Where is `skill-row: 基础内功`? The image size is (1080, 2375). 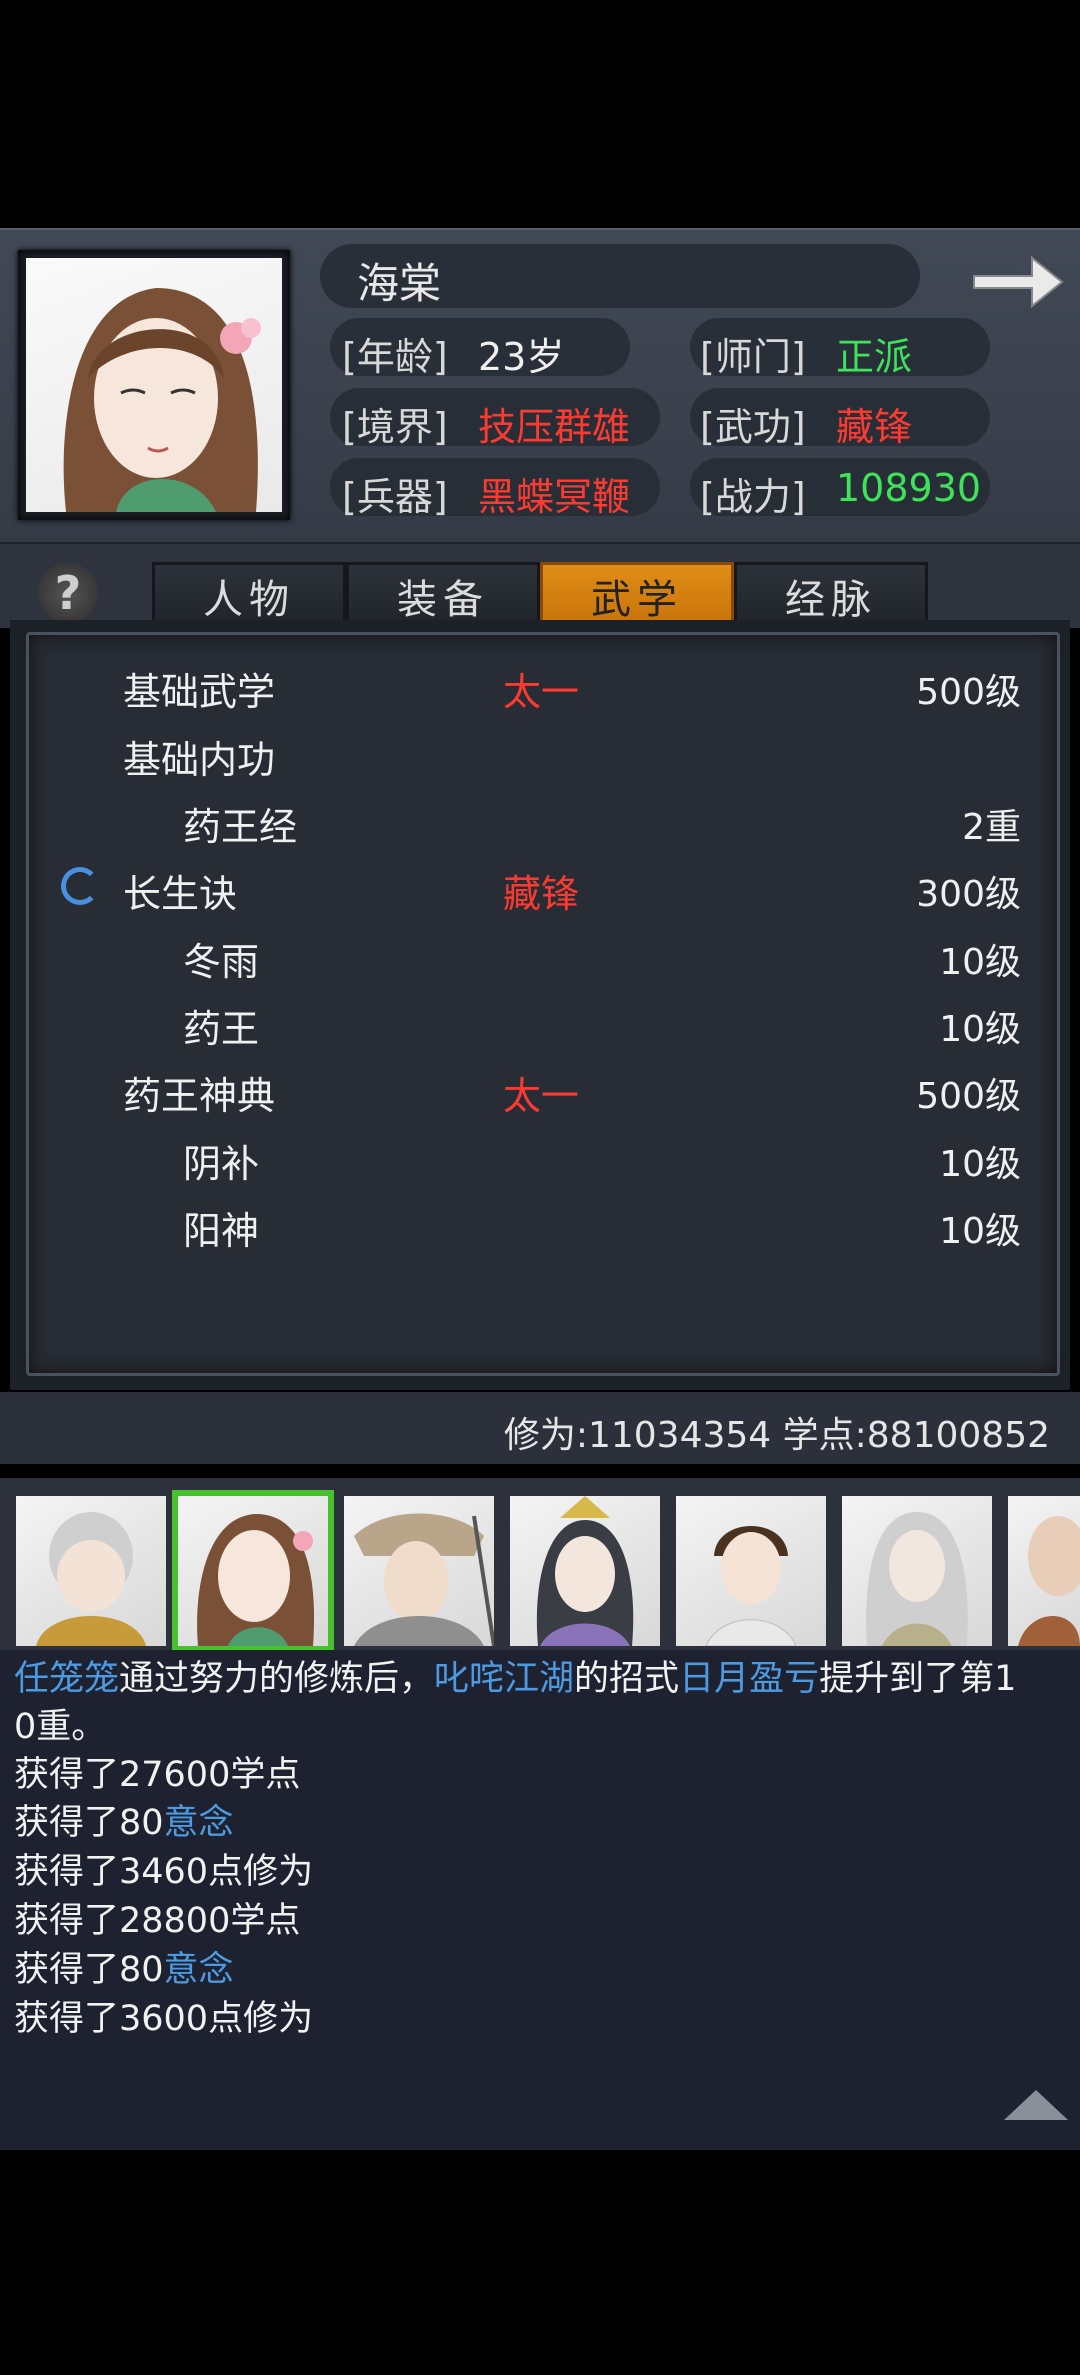 skill-row: 基础内功 is located at coordinates (543, 753).